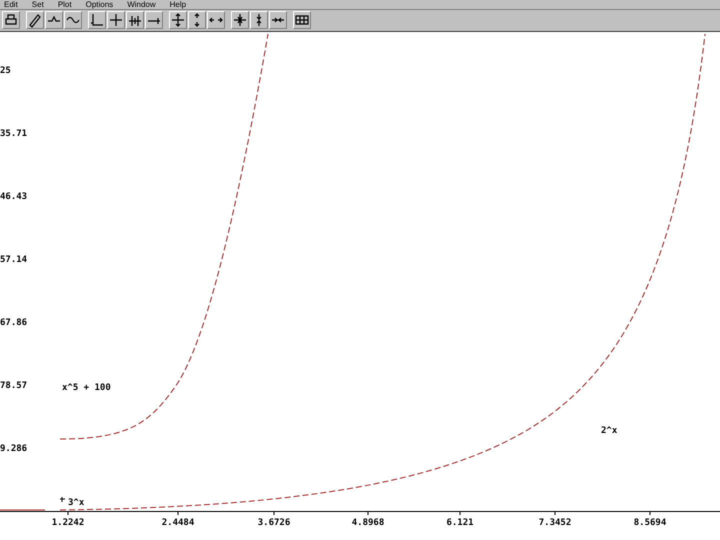 Image resolution: width=720 pixels, height=540 pixels. I want to click on curve-label: 3^x, so click(76, 503).